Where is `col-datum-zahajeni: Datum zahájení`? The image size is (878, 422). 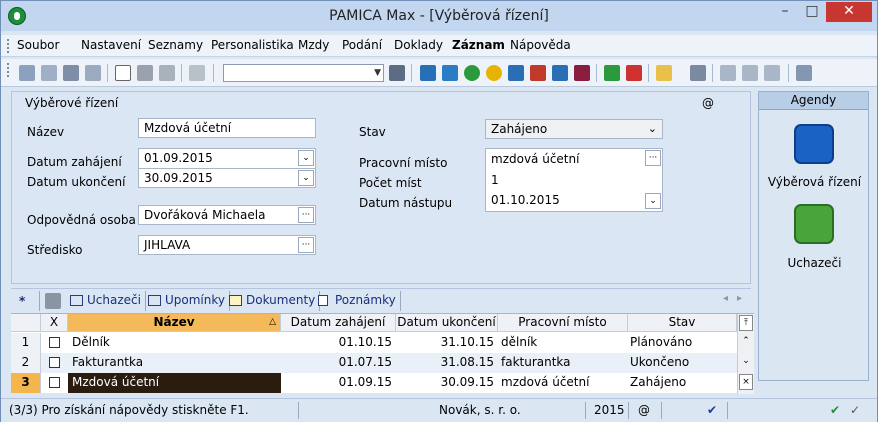
col-datum-zahajeni: Datum zahájení is located at coordinates (338, 323).